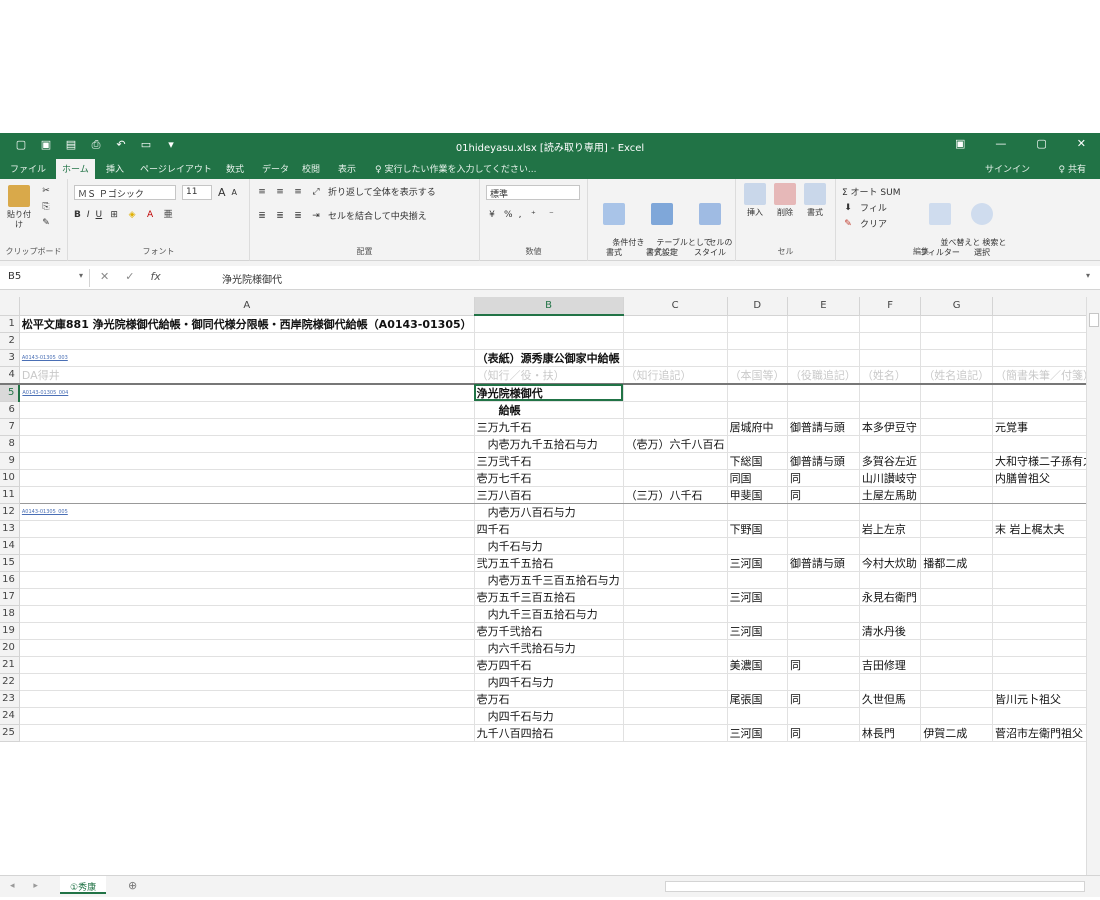 The height and width of the screenshot is (900, 1100). I want to click on cancel-edit-icon: ✕, so click(104, 276).